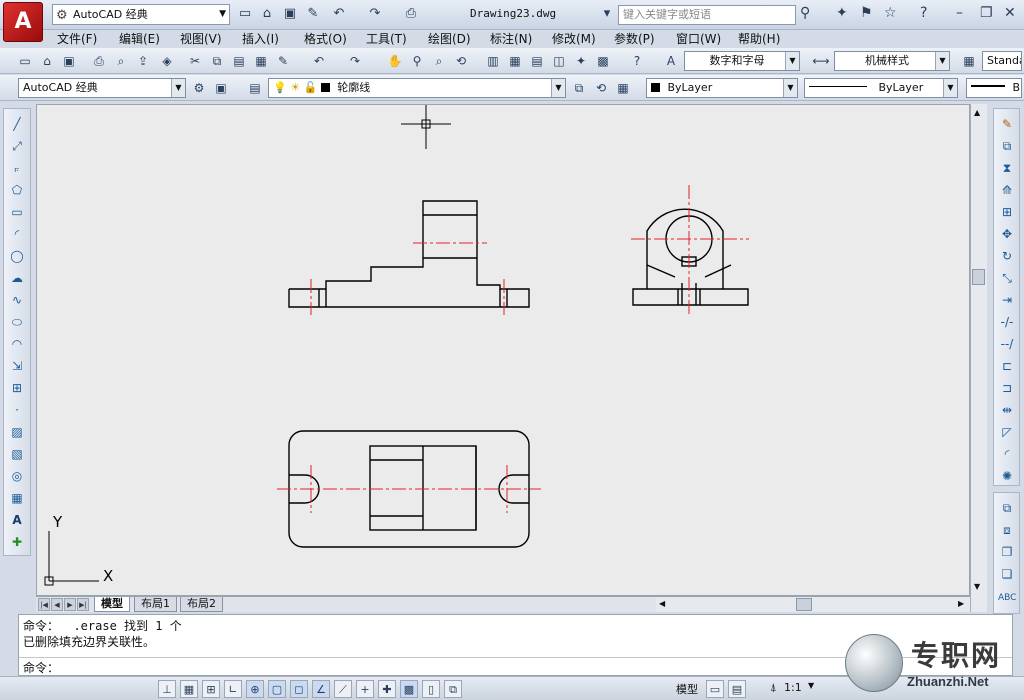 This screenshot has height=700, width=1024. I want to click on menu-dimension: 标注(N), so click(511, 38).